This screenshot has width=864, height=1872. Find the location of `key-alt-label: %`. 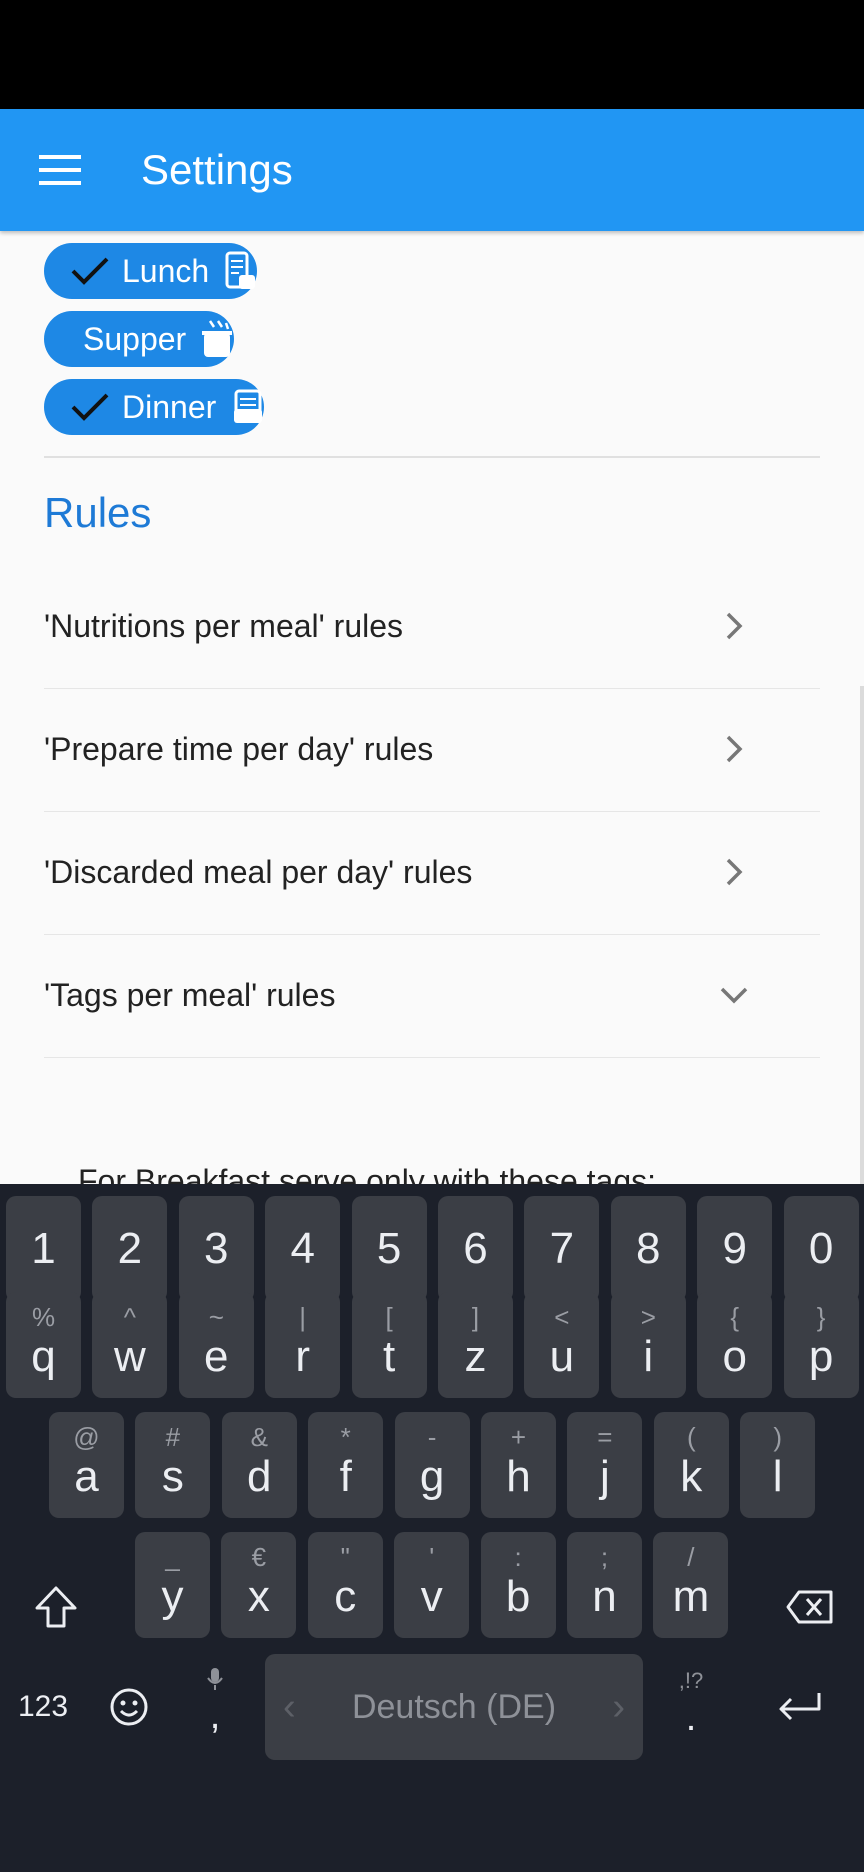

key-alt-label: % is located at coordinates (43, 1317).